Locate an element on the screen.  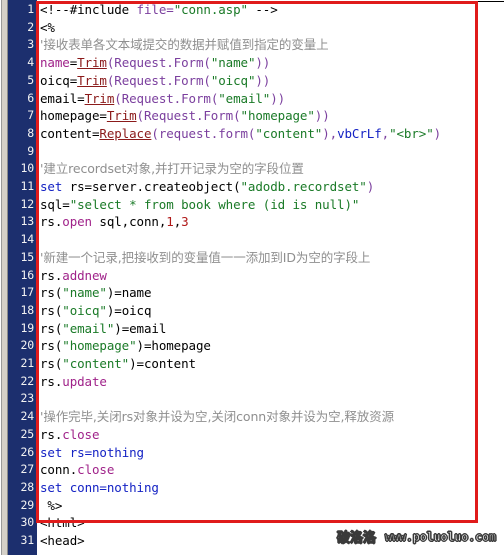
token-plain: , is located at coordinates (177, 222).